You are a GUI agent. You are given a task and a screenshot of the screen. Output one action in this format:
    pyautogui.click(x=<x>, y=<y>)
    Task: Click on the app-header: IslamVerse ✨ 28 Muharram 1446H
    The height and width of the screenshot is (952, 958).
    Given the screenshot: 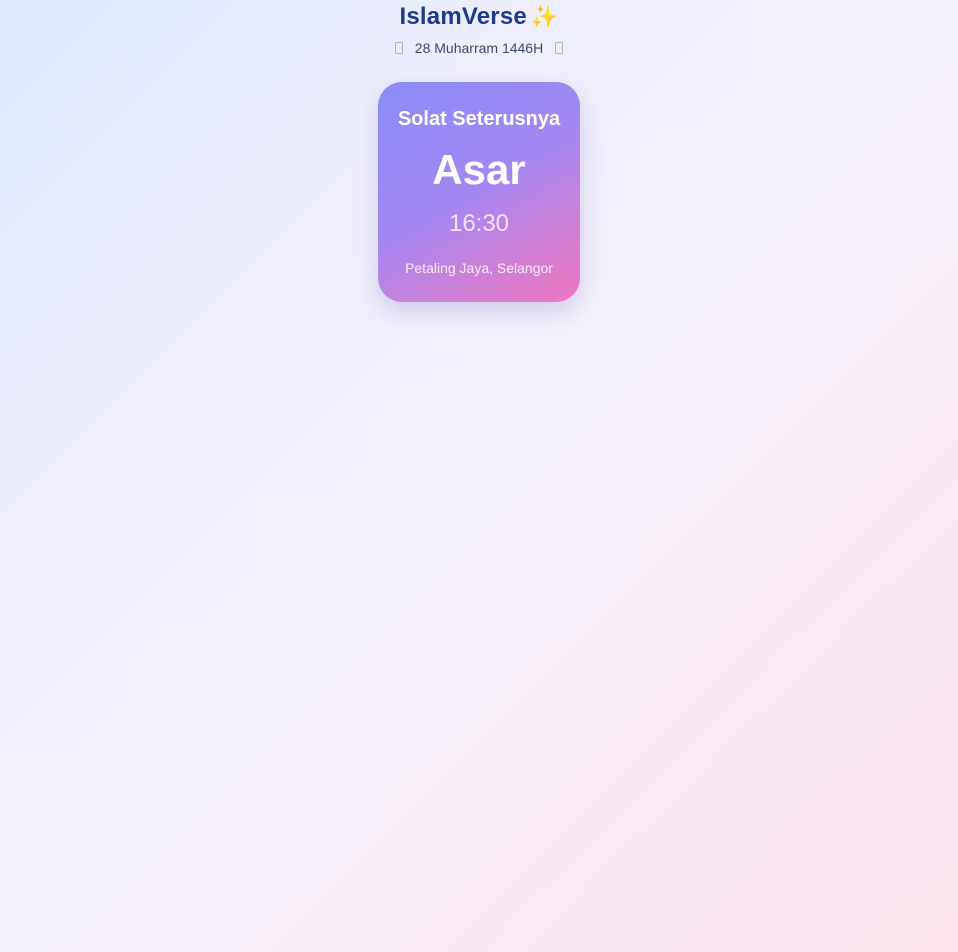 What is the action you would take?
    pyautogui.click(x=479, y=29)
    